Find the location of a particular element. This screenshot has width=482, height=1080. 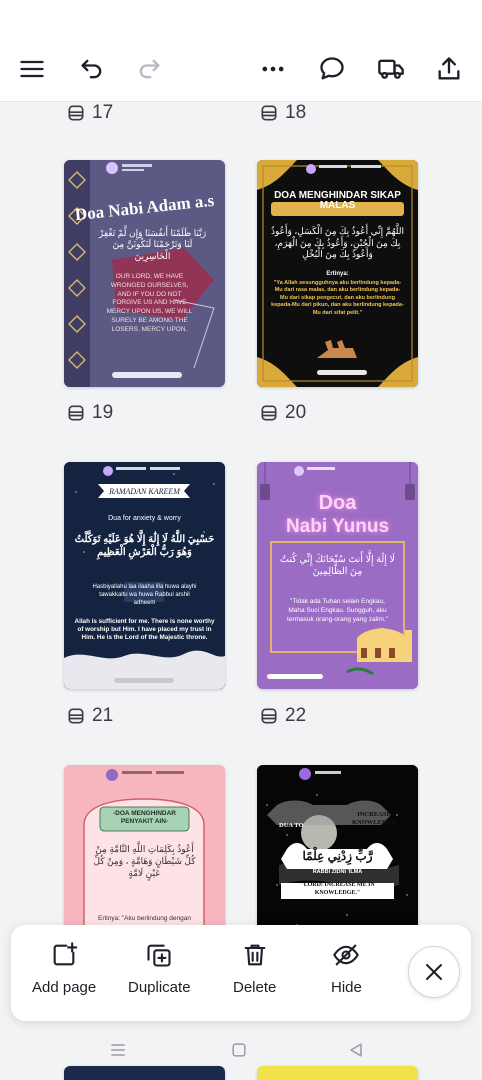

close-icon is located at coordinates (434, 972).